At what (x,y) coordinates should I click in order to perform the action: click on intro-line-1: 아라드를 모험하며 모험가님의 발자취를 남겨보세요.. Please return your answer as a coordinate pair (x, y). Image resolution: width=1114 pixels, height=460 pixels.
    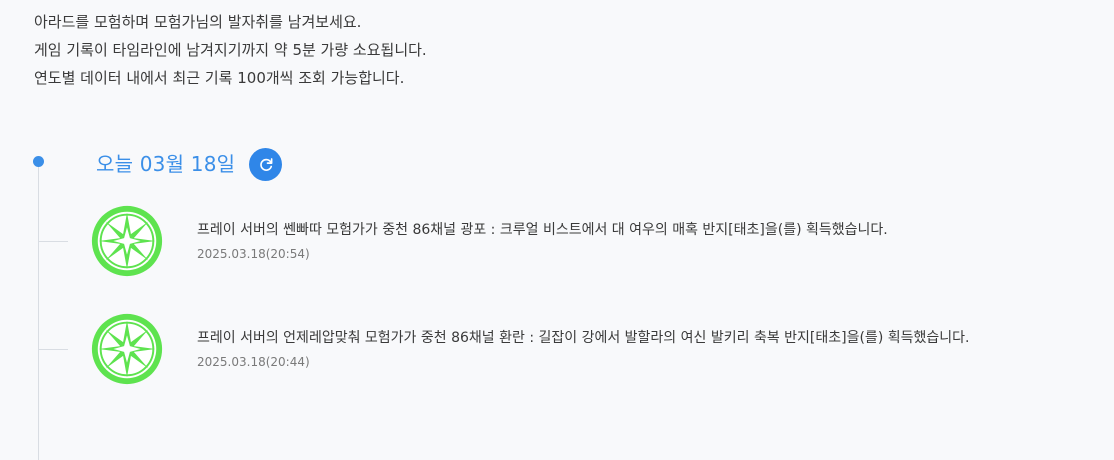
    Looking at the image, I should click on (198, 22).